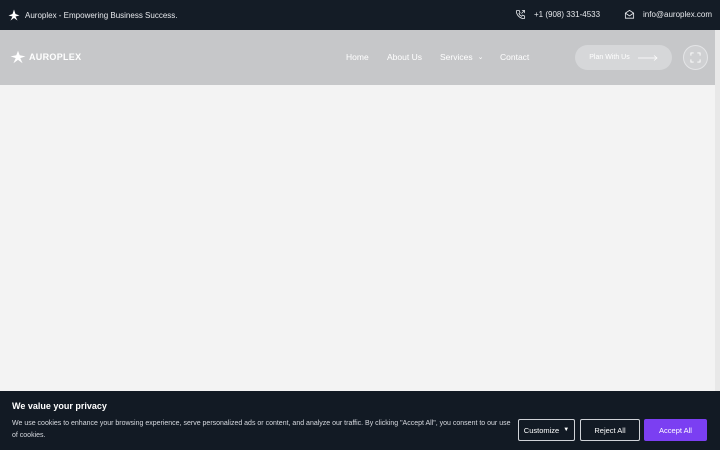 Image resolution: width=720 pixels, height=450 pixels. Describe the element at coordinates (609, 57) in the screenshot. I see `cta-label: Plan With Us` at that location.